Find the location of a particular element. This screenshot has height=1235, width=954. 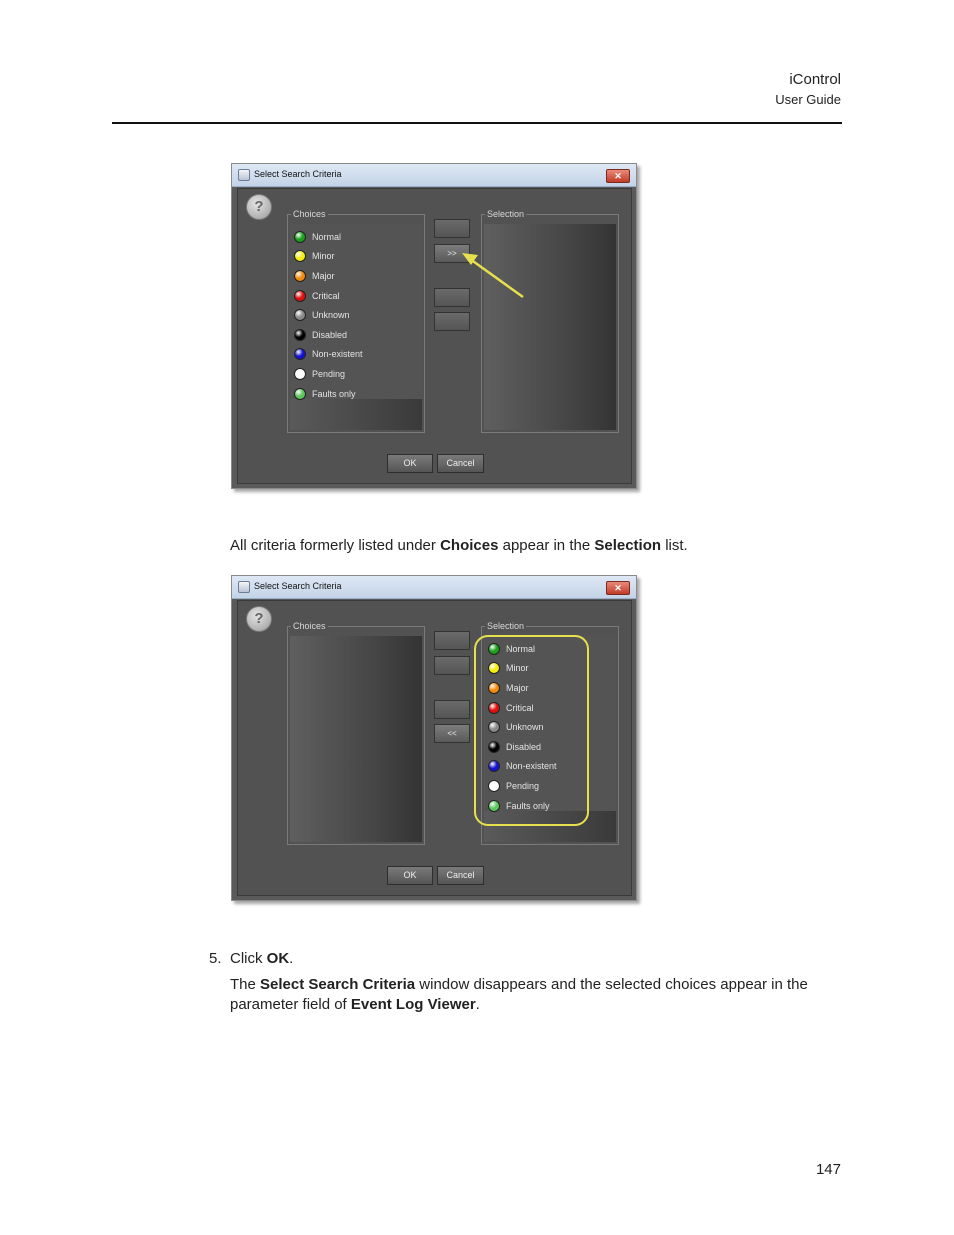

move-all-right-button: >> is located at coordinates (452, 665).